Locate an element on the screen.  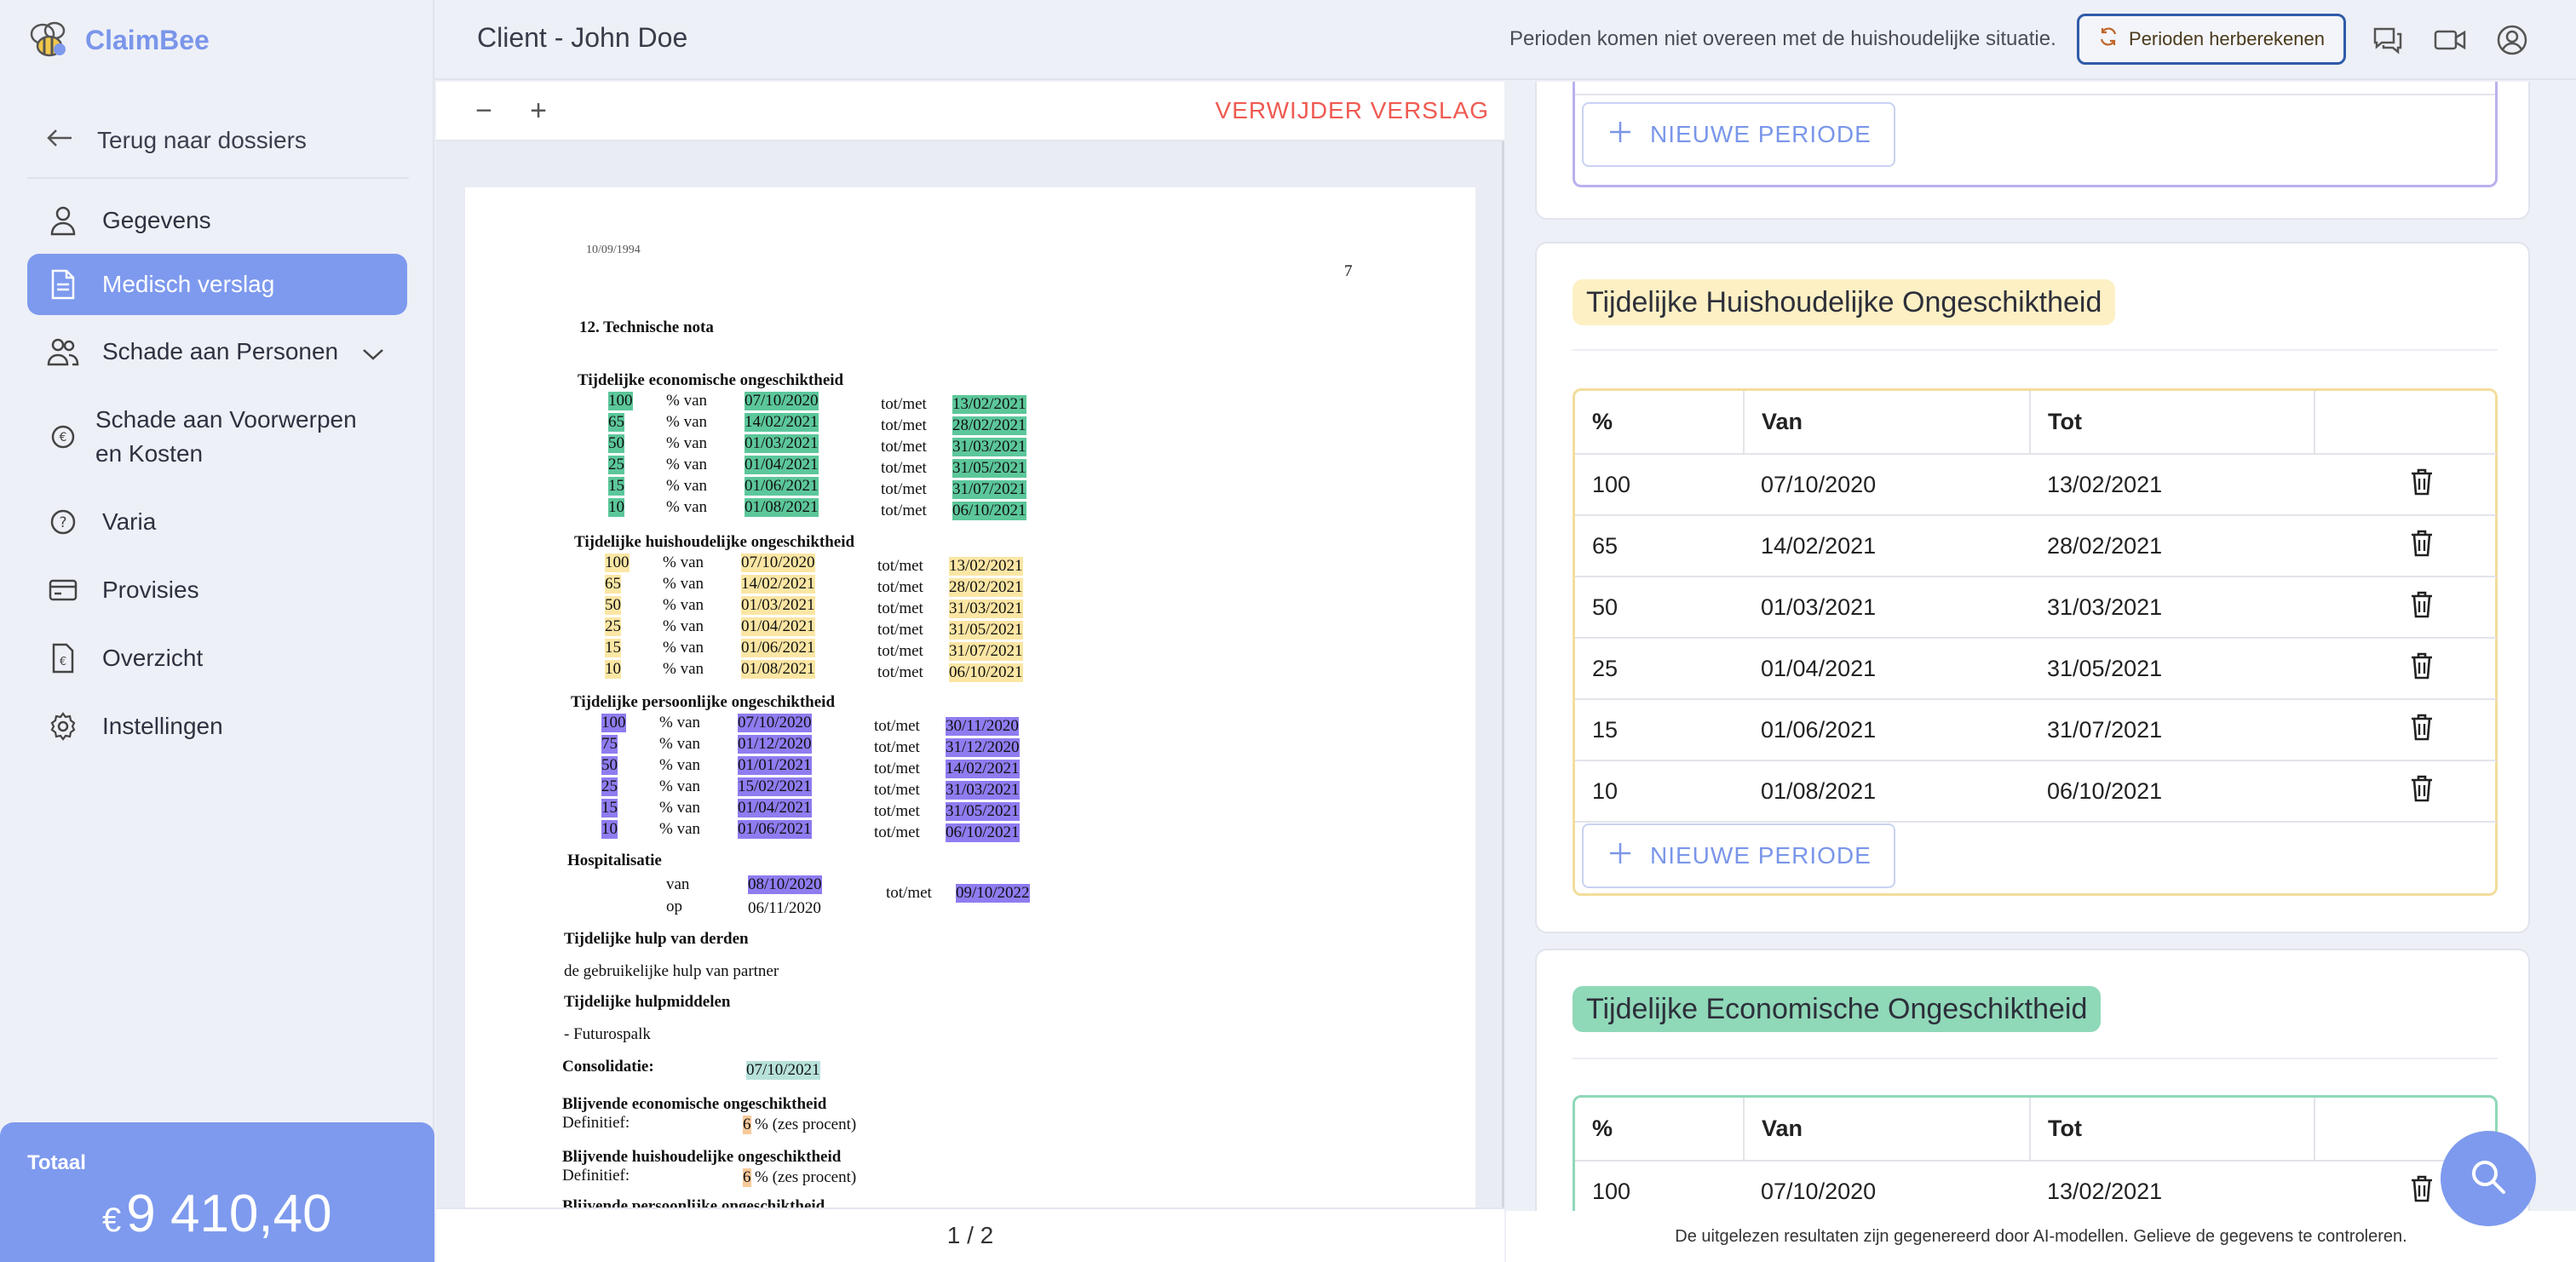
sidebar-item-schade-aan-voorwerpen: € Schade aan Voorwerpen en Kosten is located at coordinates (217, 437).